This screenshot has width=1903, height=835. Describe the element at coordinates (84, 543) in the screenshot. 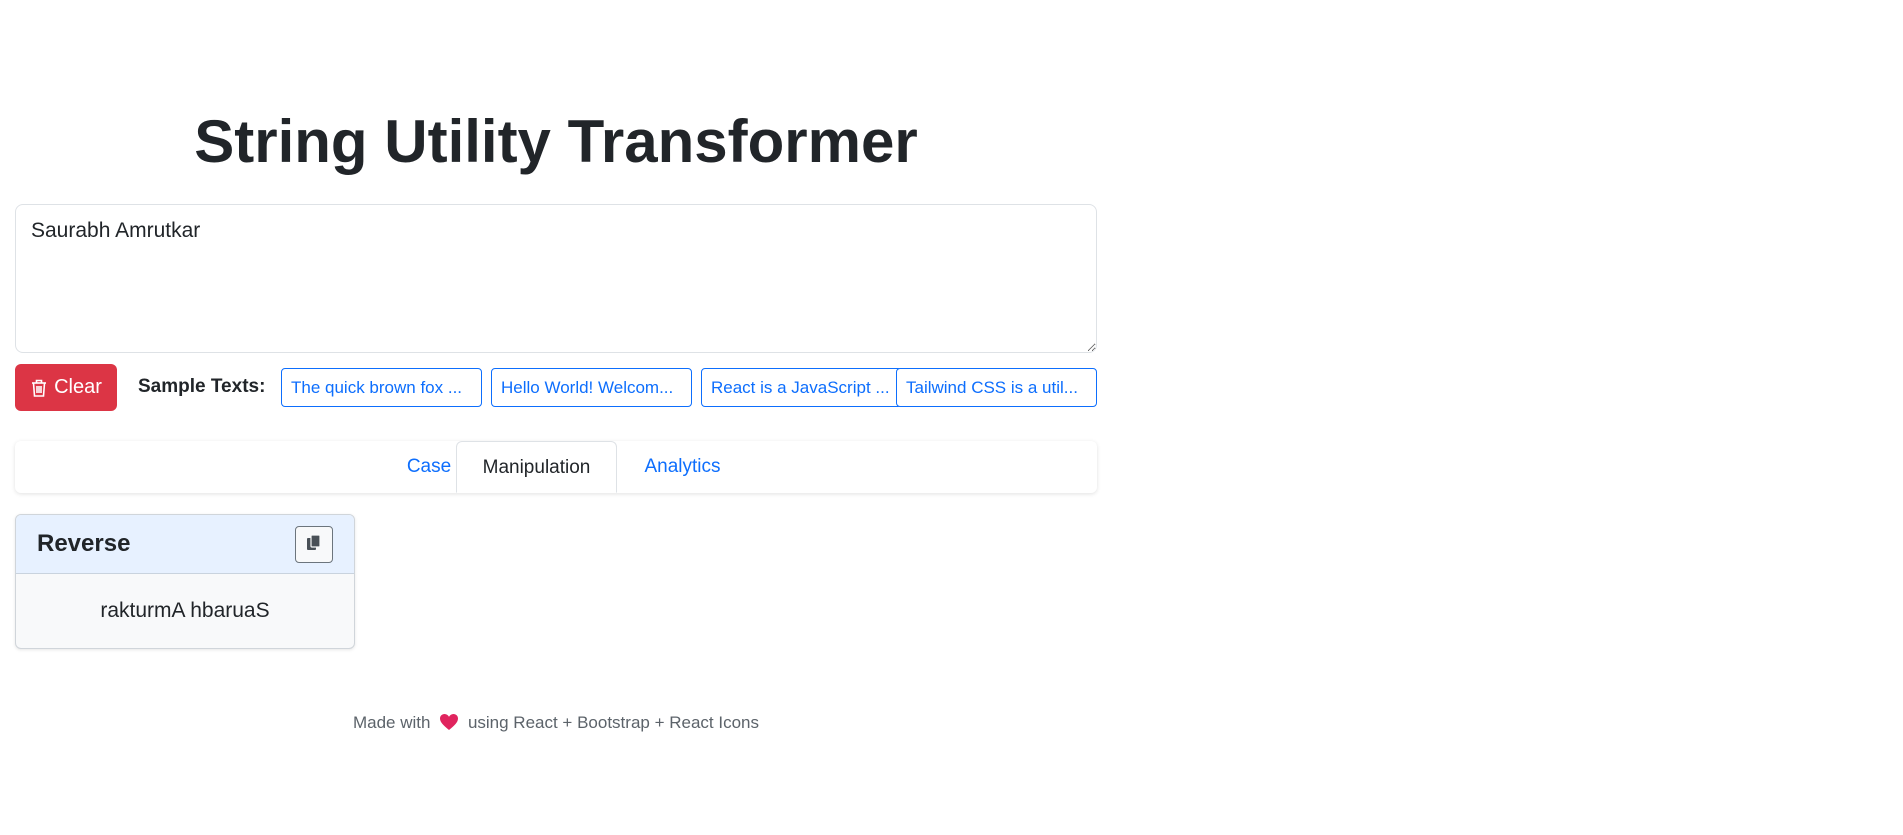

I see `result-card-title: Reverse` at that location.